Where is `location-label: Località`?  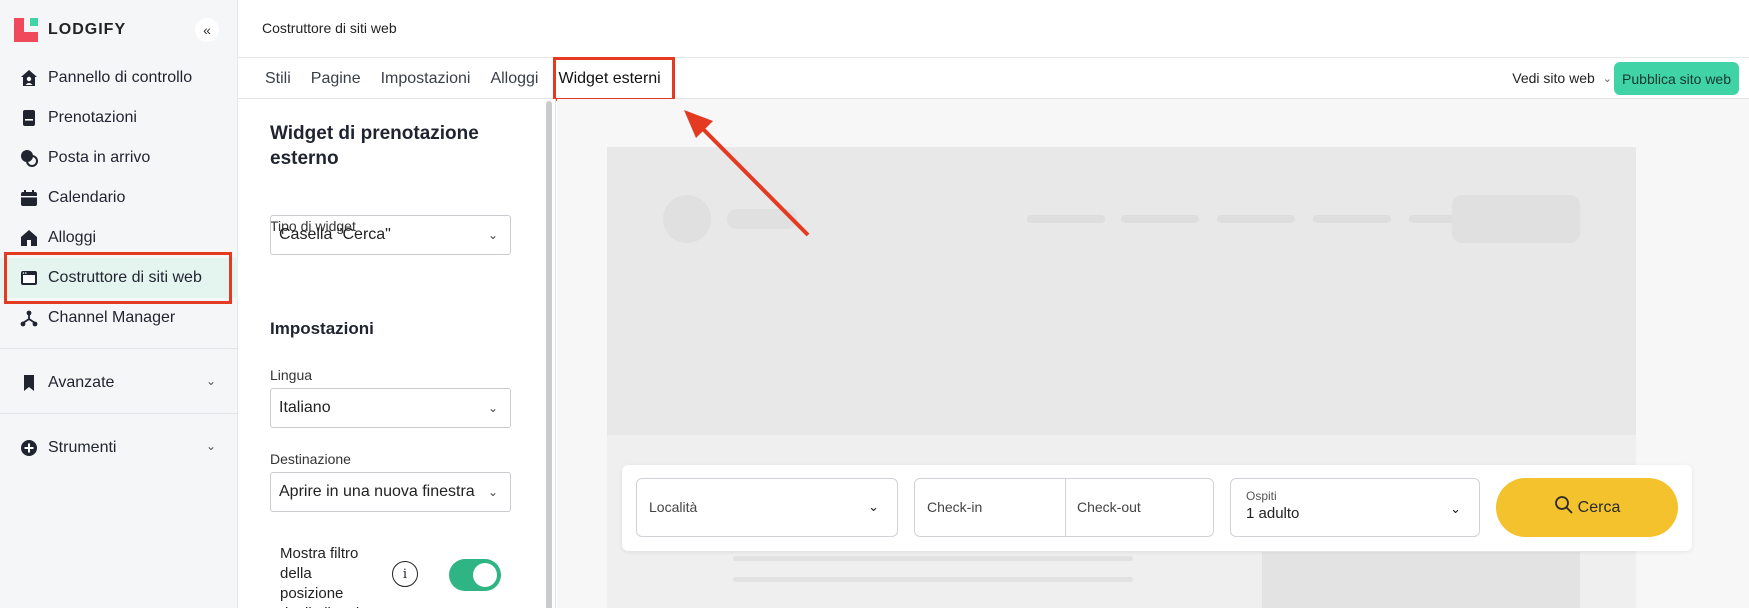
location-label: Località is located at coordinates (673, 507).